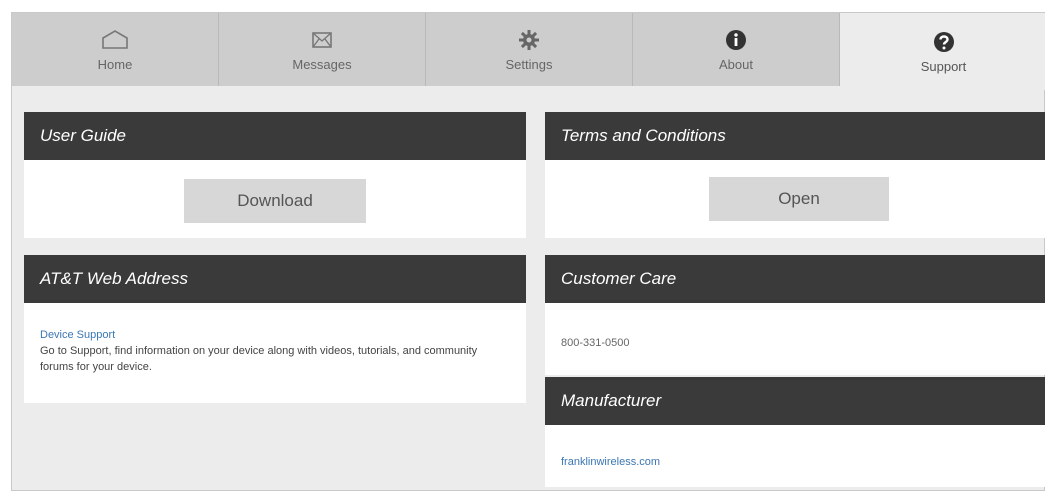  Describe the element at coordinates (943, 66) in the screenshot. I see `tab-support-label: Support` at that location.